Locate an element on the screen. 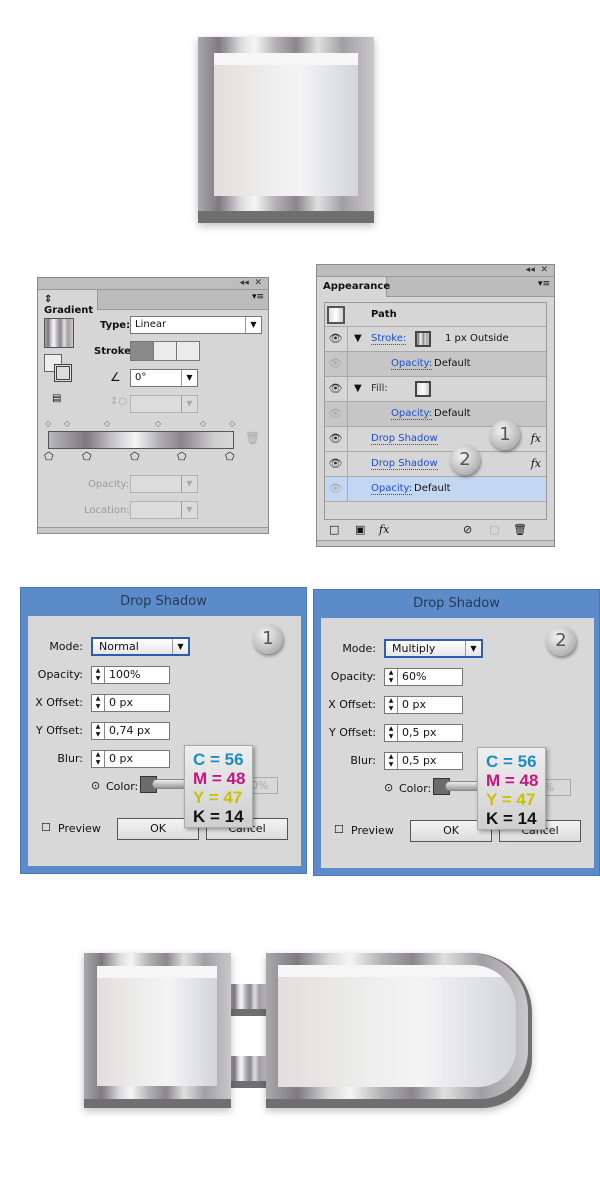  y-offset-label: Y Offset: is located at coordinates (352, 732).